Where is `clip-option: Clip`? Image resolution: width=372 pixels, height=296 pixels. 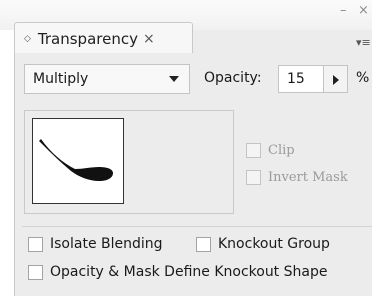
clip-option: Clip is located at coordinates (270, 150).